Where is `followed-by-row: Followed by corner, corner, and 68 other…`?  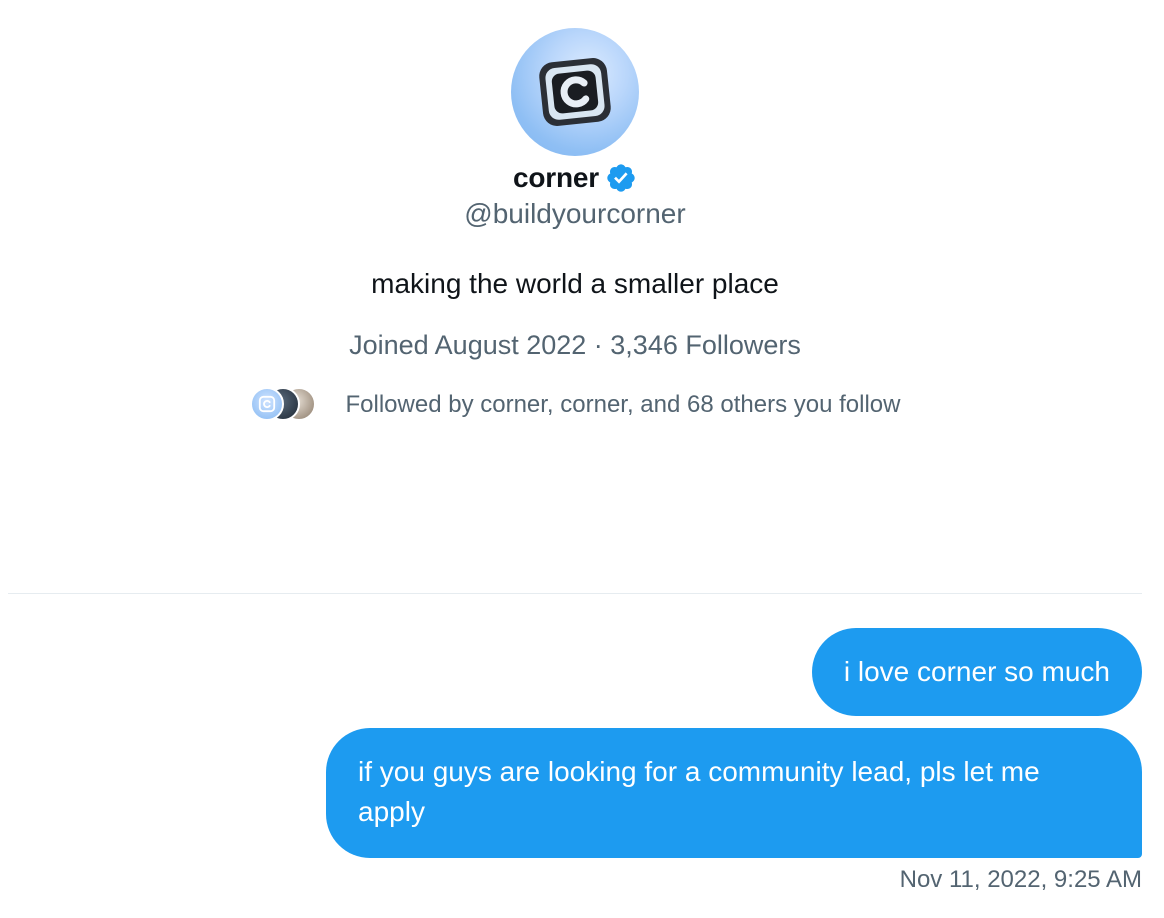
followed-by-row: Followed by corner, corner, and 68 other… is located at coordinates (575, 405).